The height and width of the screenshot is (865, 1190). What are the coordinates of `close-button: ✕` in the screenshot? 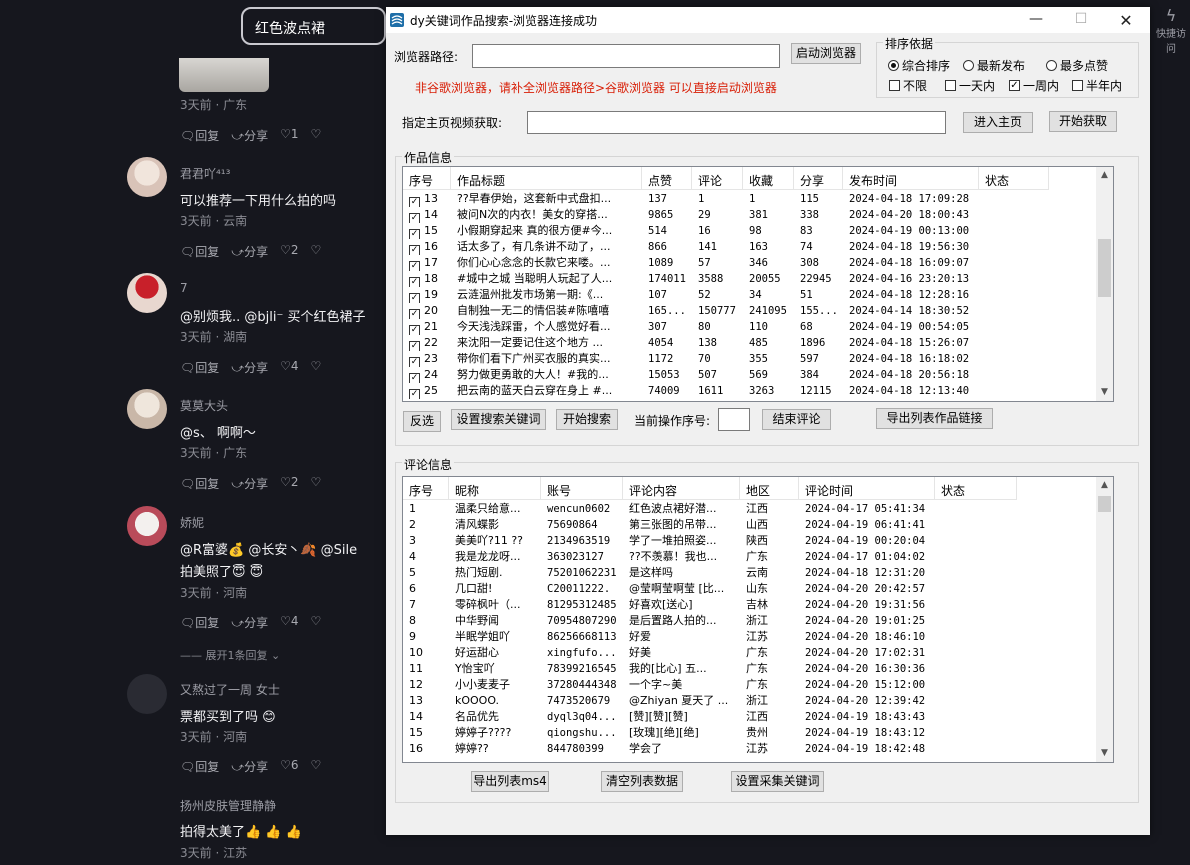 It's located at (1126, 20).